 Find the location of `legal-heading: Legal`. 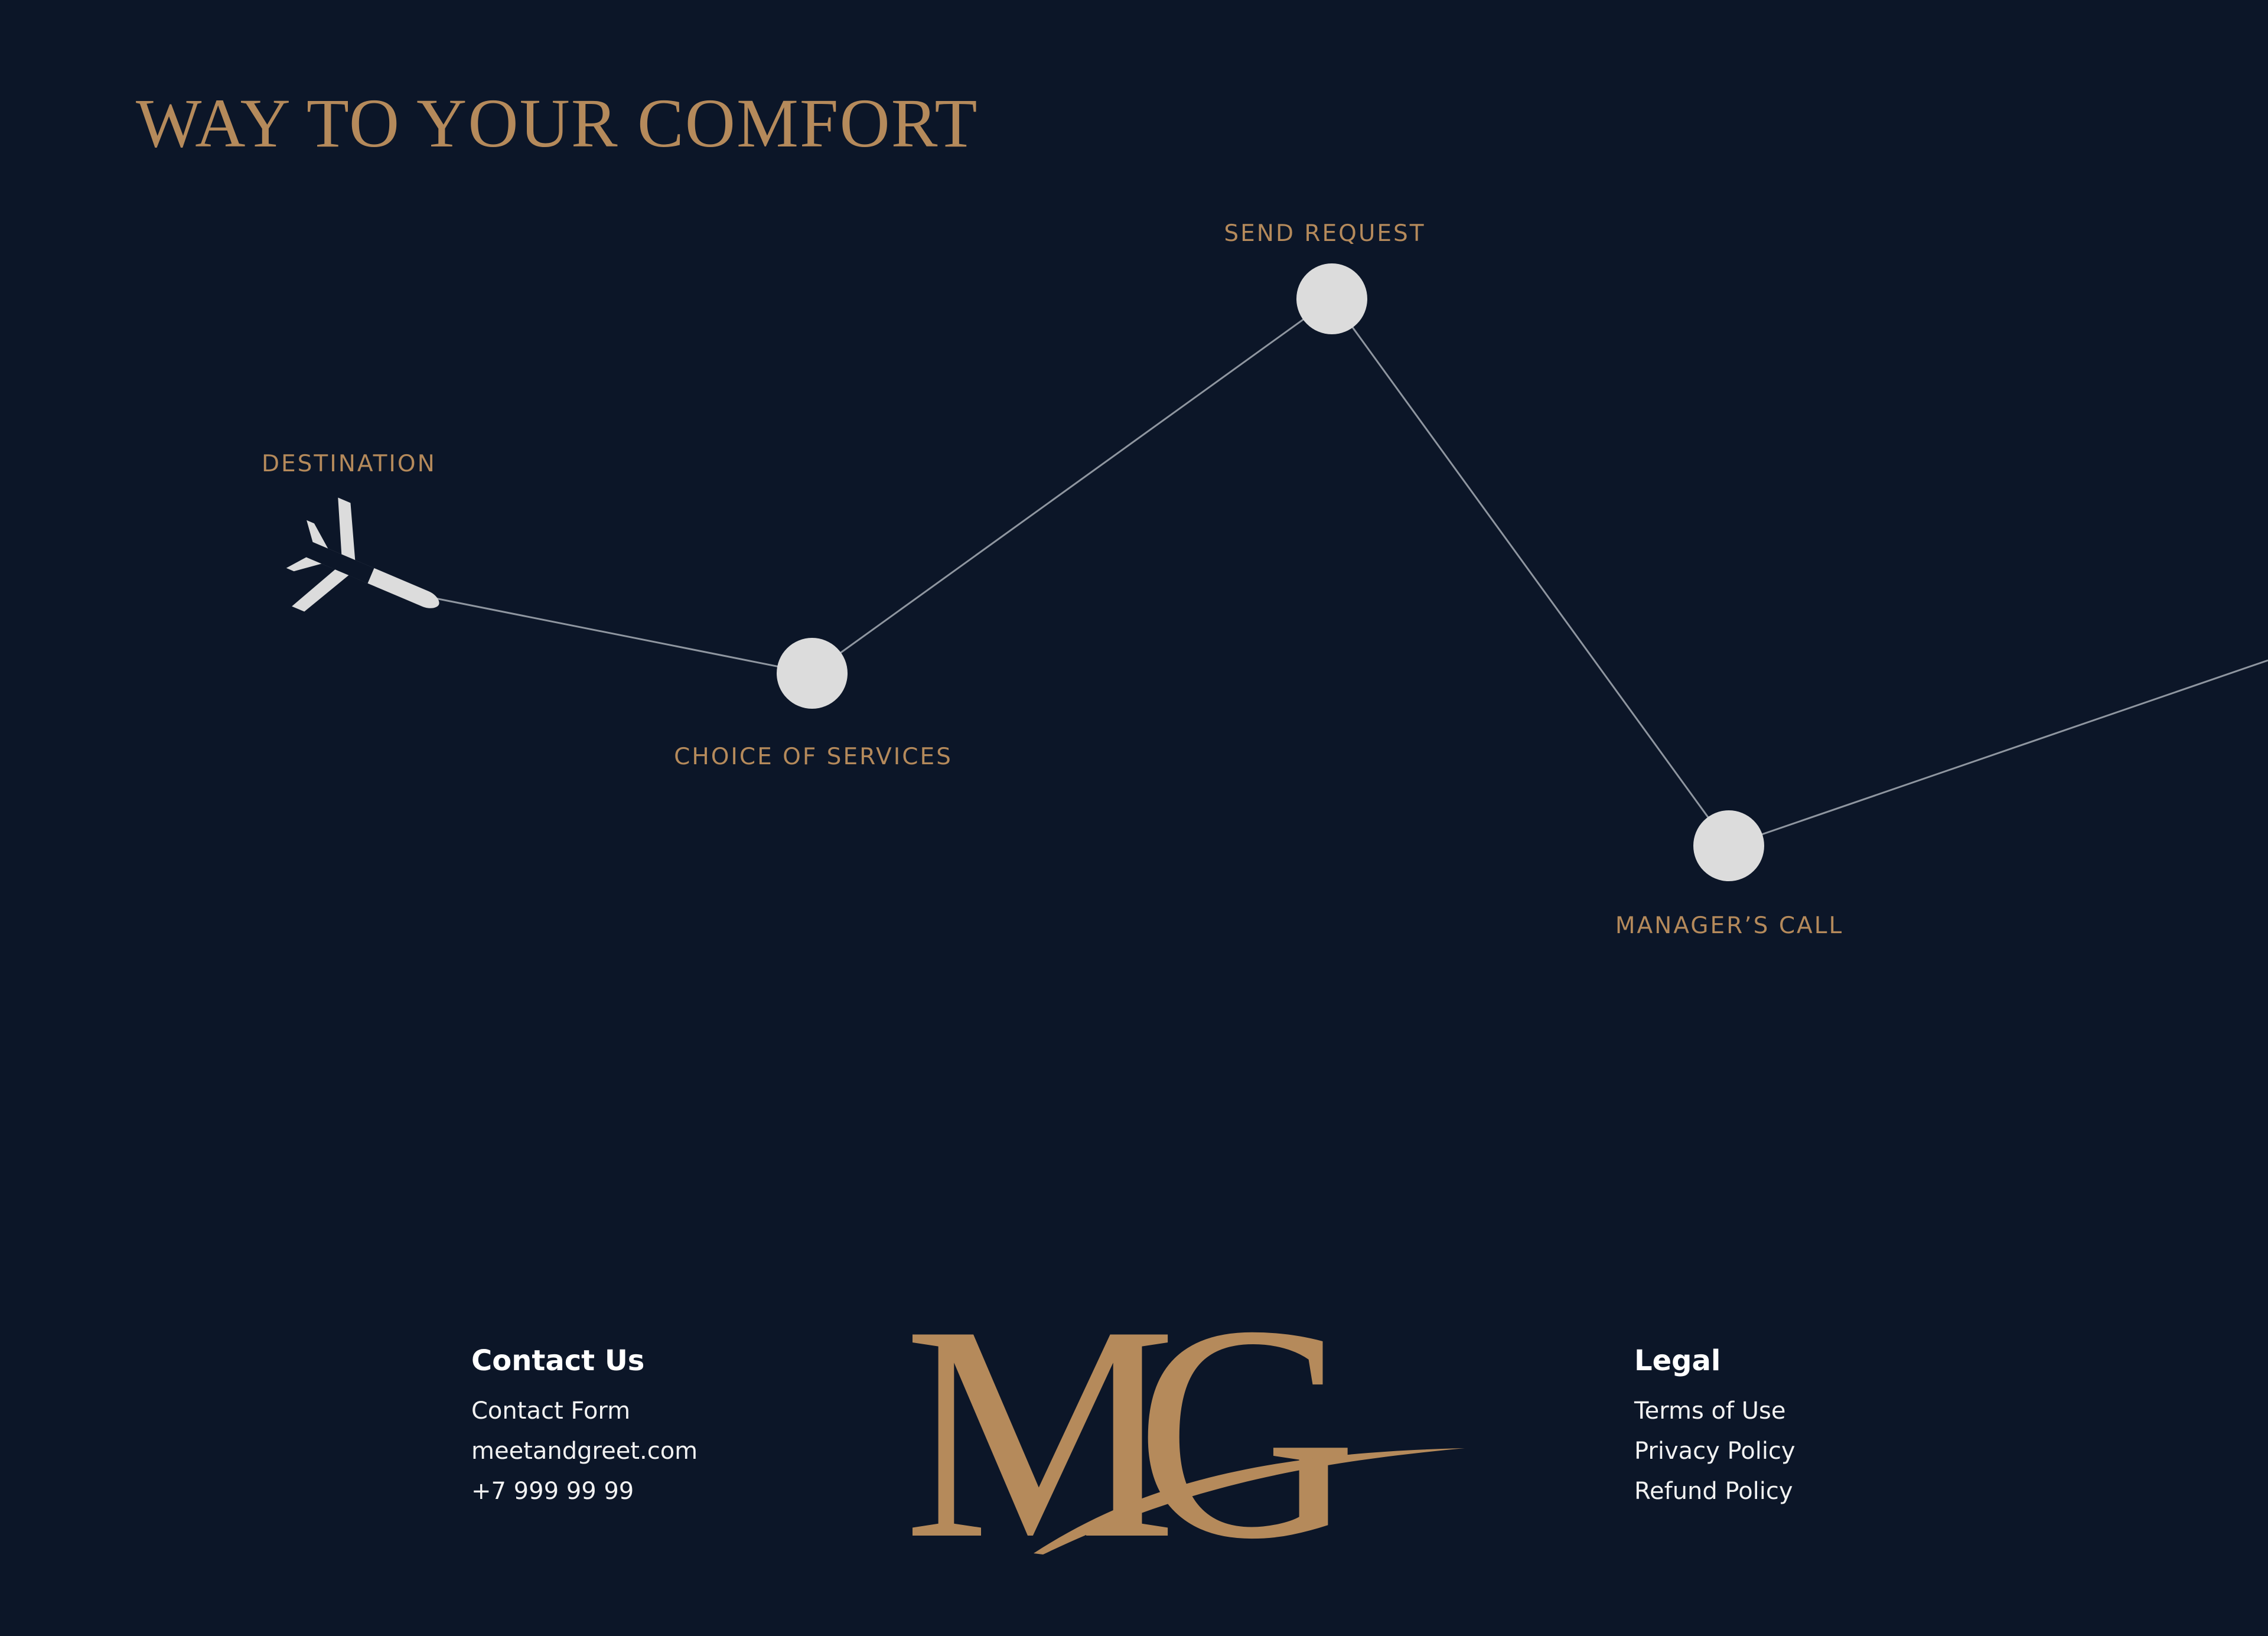

legal-heading: Legal is located at coordinates (1677, 1360).